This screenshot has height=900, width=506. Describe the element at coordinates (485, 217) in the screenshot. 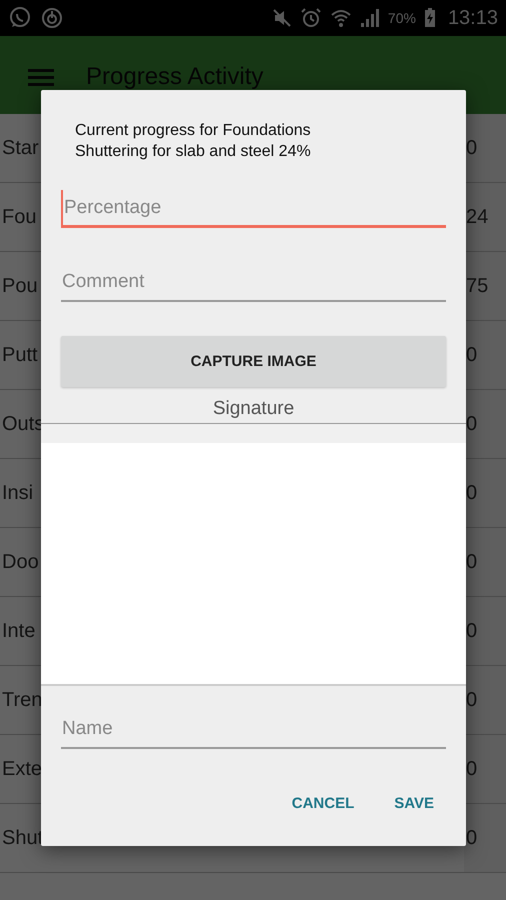

I see `progress-value: 24` at that location.